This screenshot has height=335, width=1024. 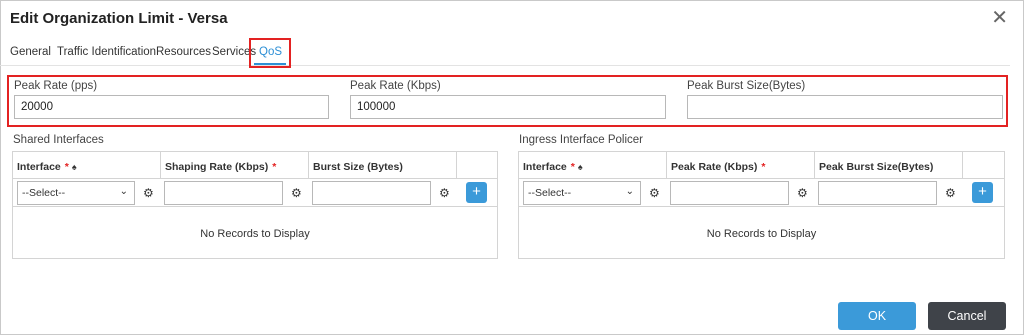 I want to click on peak-rate-kbps-input: 100000, so click(x=508, y=107).